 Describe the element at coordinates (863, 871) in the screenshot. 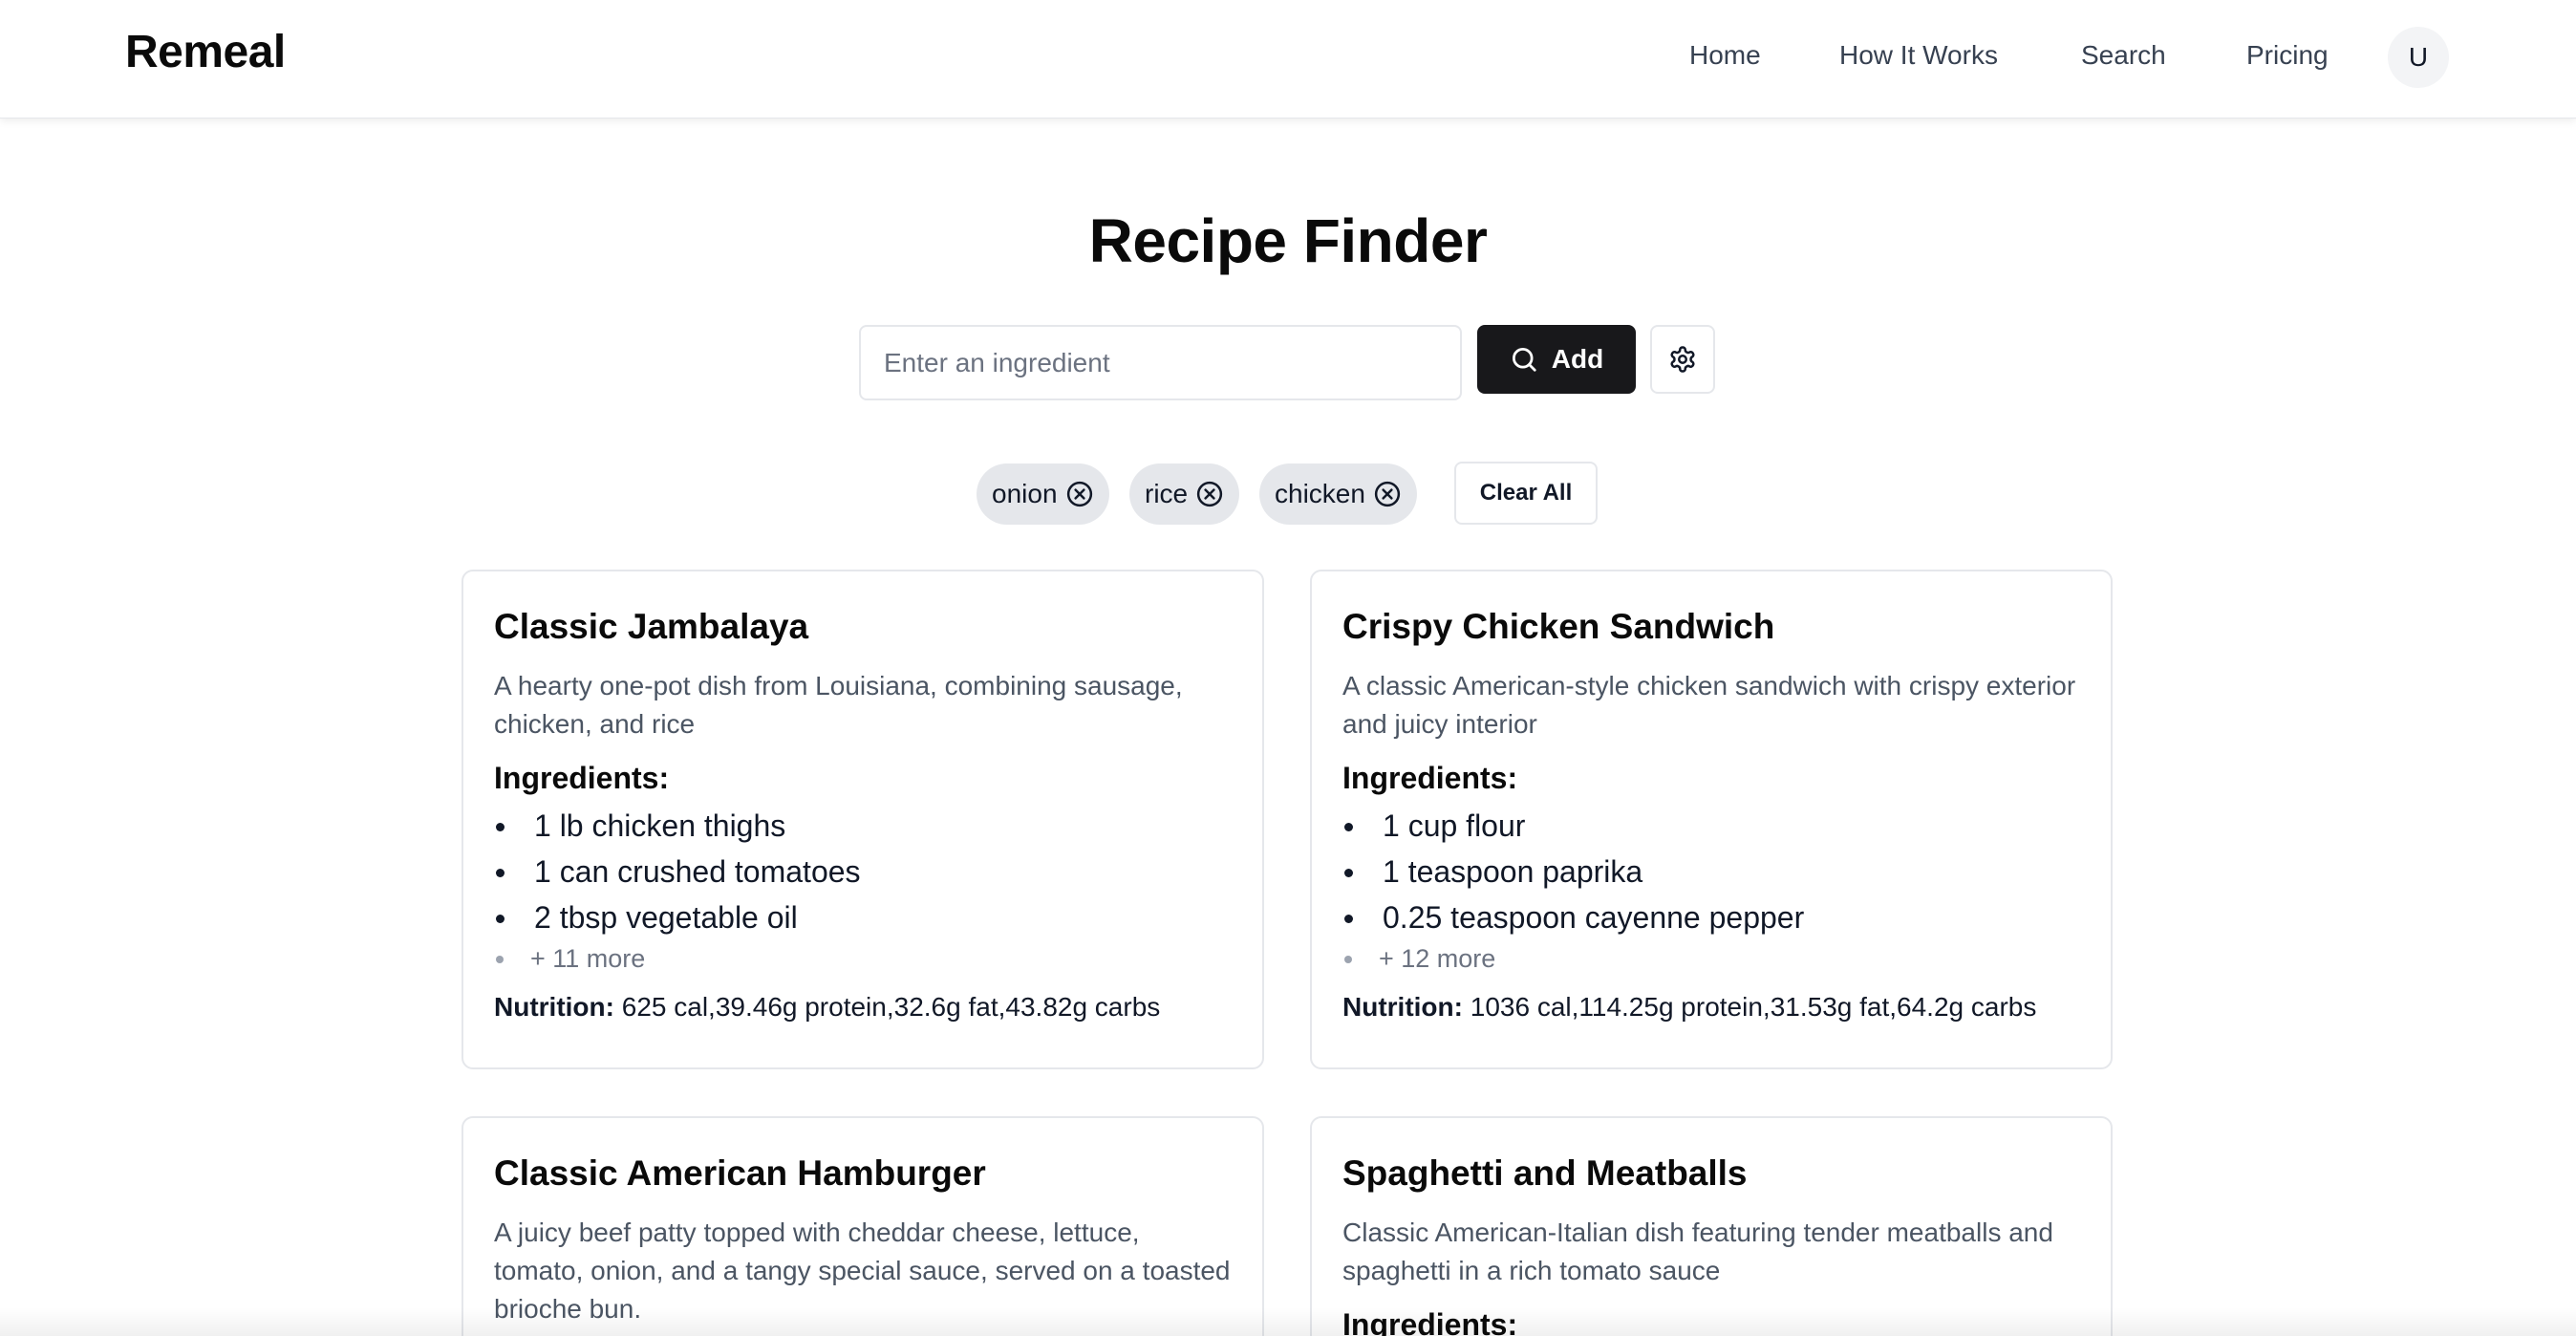

I see `ingredient-item: 1 can crushed tomatoes` at that location.